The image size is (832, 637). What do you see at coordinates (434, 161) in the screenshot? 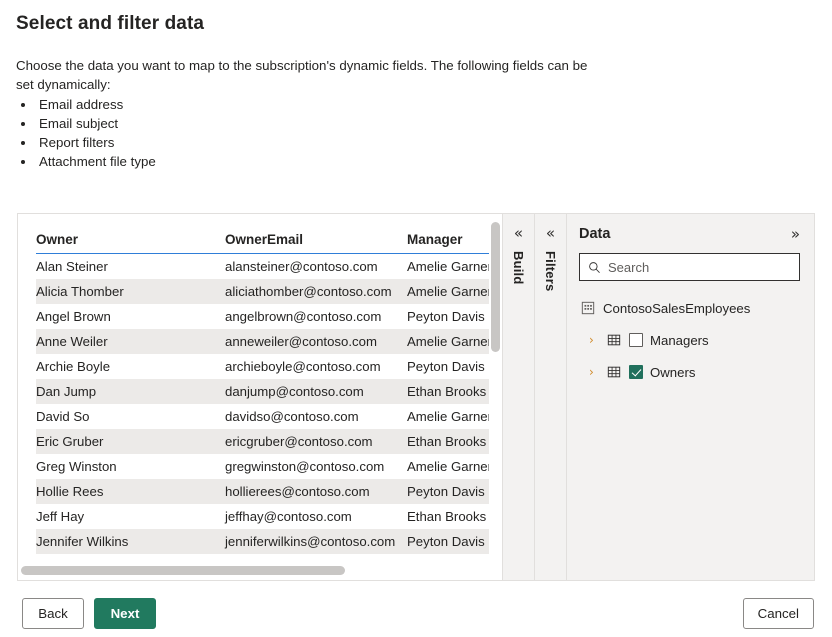
I see `list-item: Attachment file type` at bounding box center [434, 161].